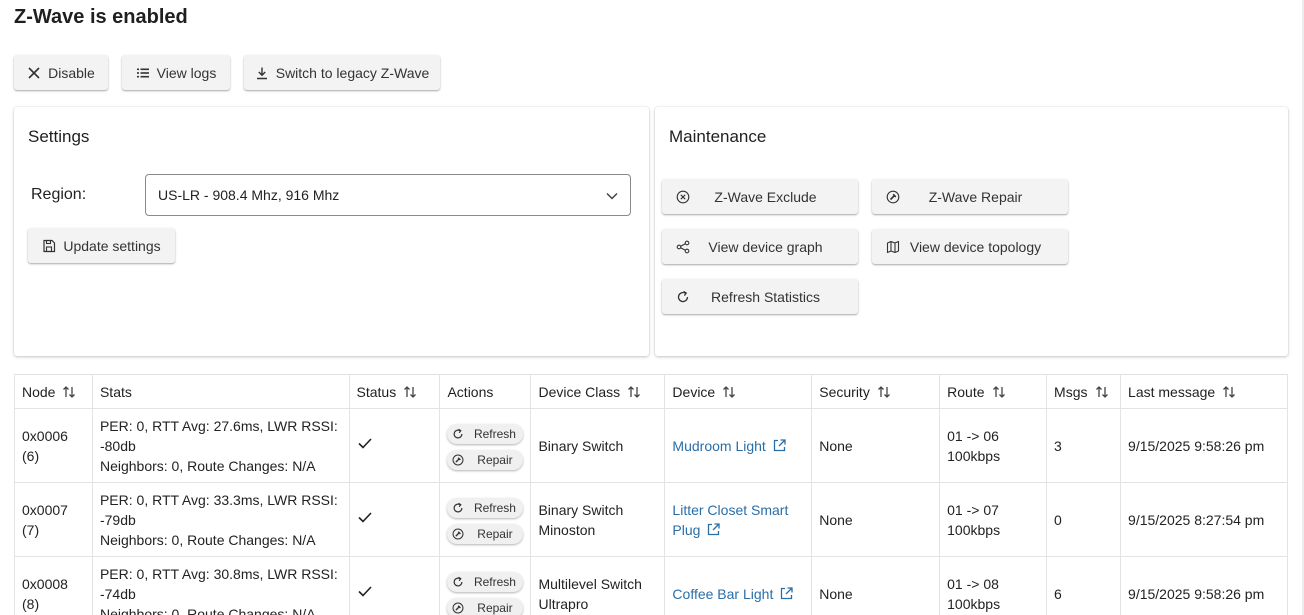  I want to click on switch-legacy-button: Switch to legacy Z-Wave, so click(342, 72).